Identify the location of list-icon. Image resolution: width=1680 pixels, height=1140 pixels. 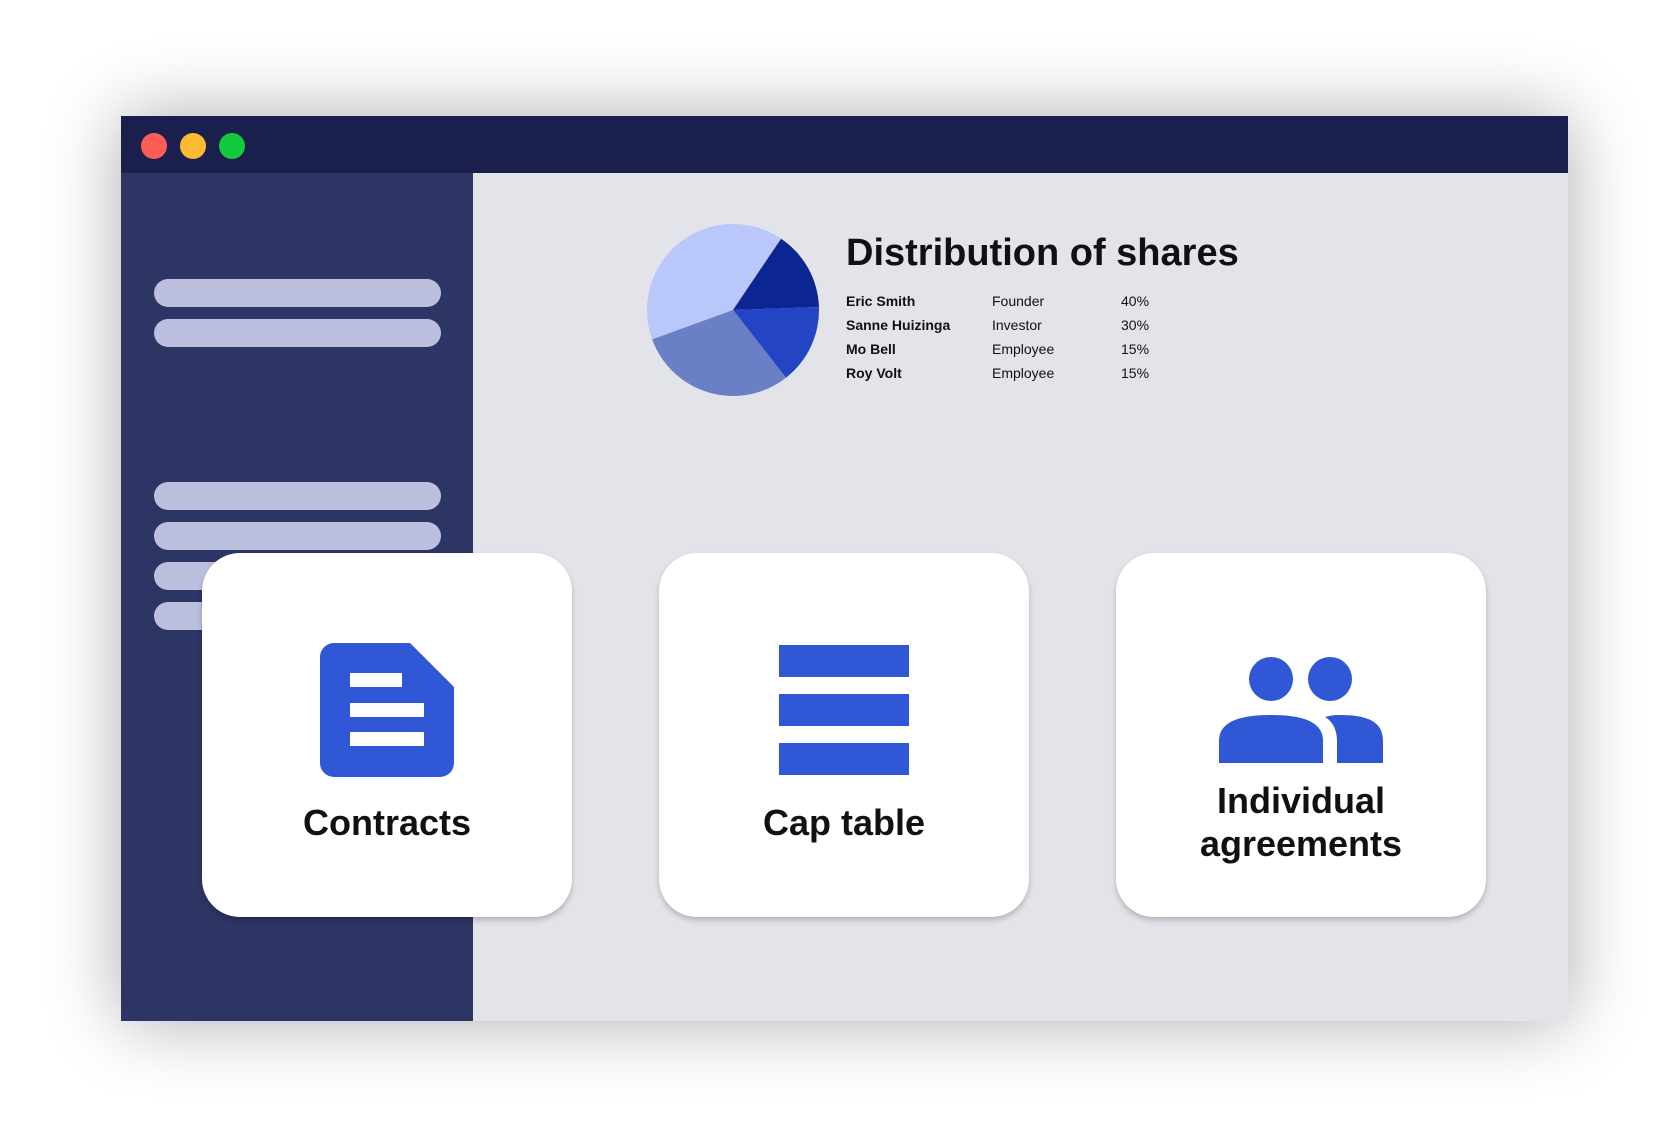
(844, 710).